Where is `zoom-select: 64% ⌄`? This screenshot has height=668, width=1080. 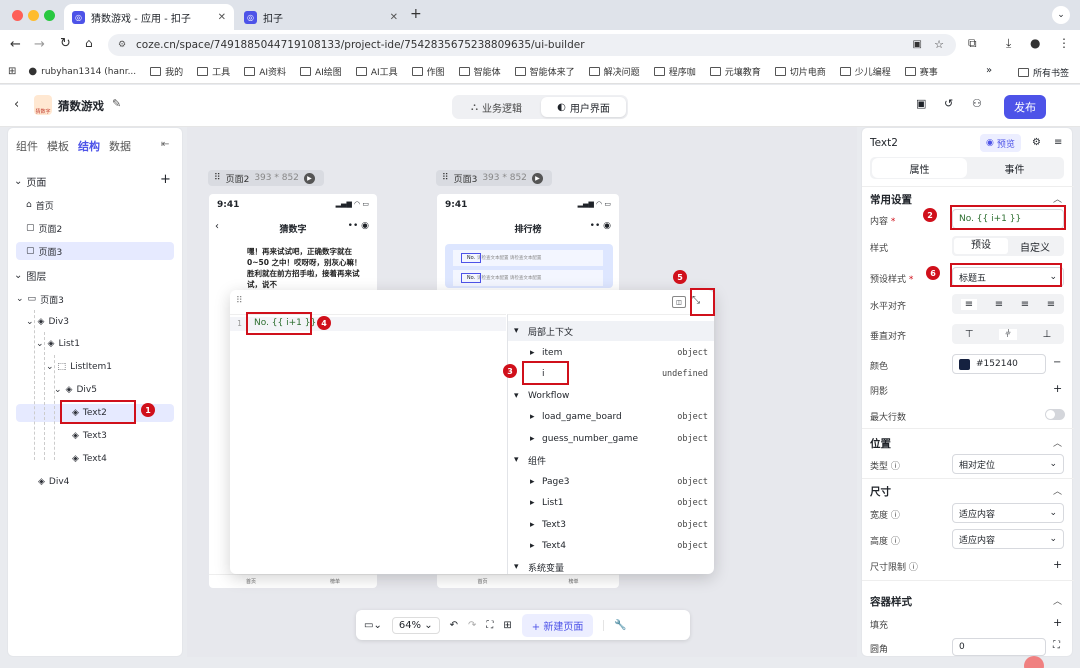 zoom-select: 64% ⌄ is located at coordinates (415, 625).